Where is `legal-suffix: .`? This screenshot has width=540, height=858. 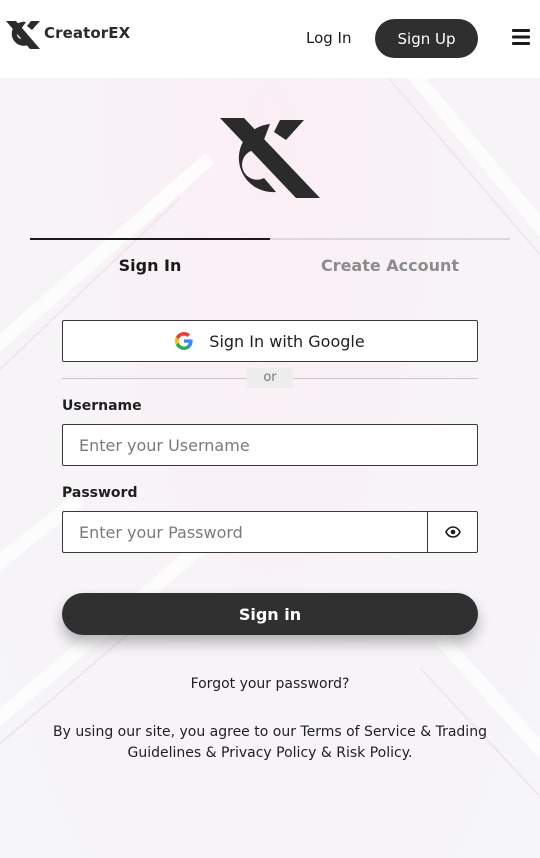
legal-suffix: . is located at coordinates (410, 753).